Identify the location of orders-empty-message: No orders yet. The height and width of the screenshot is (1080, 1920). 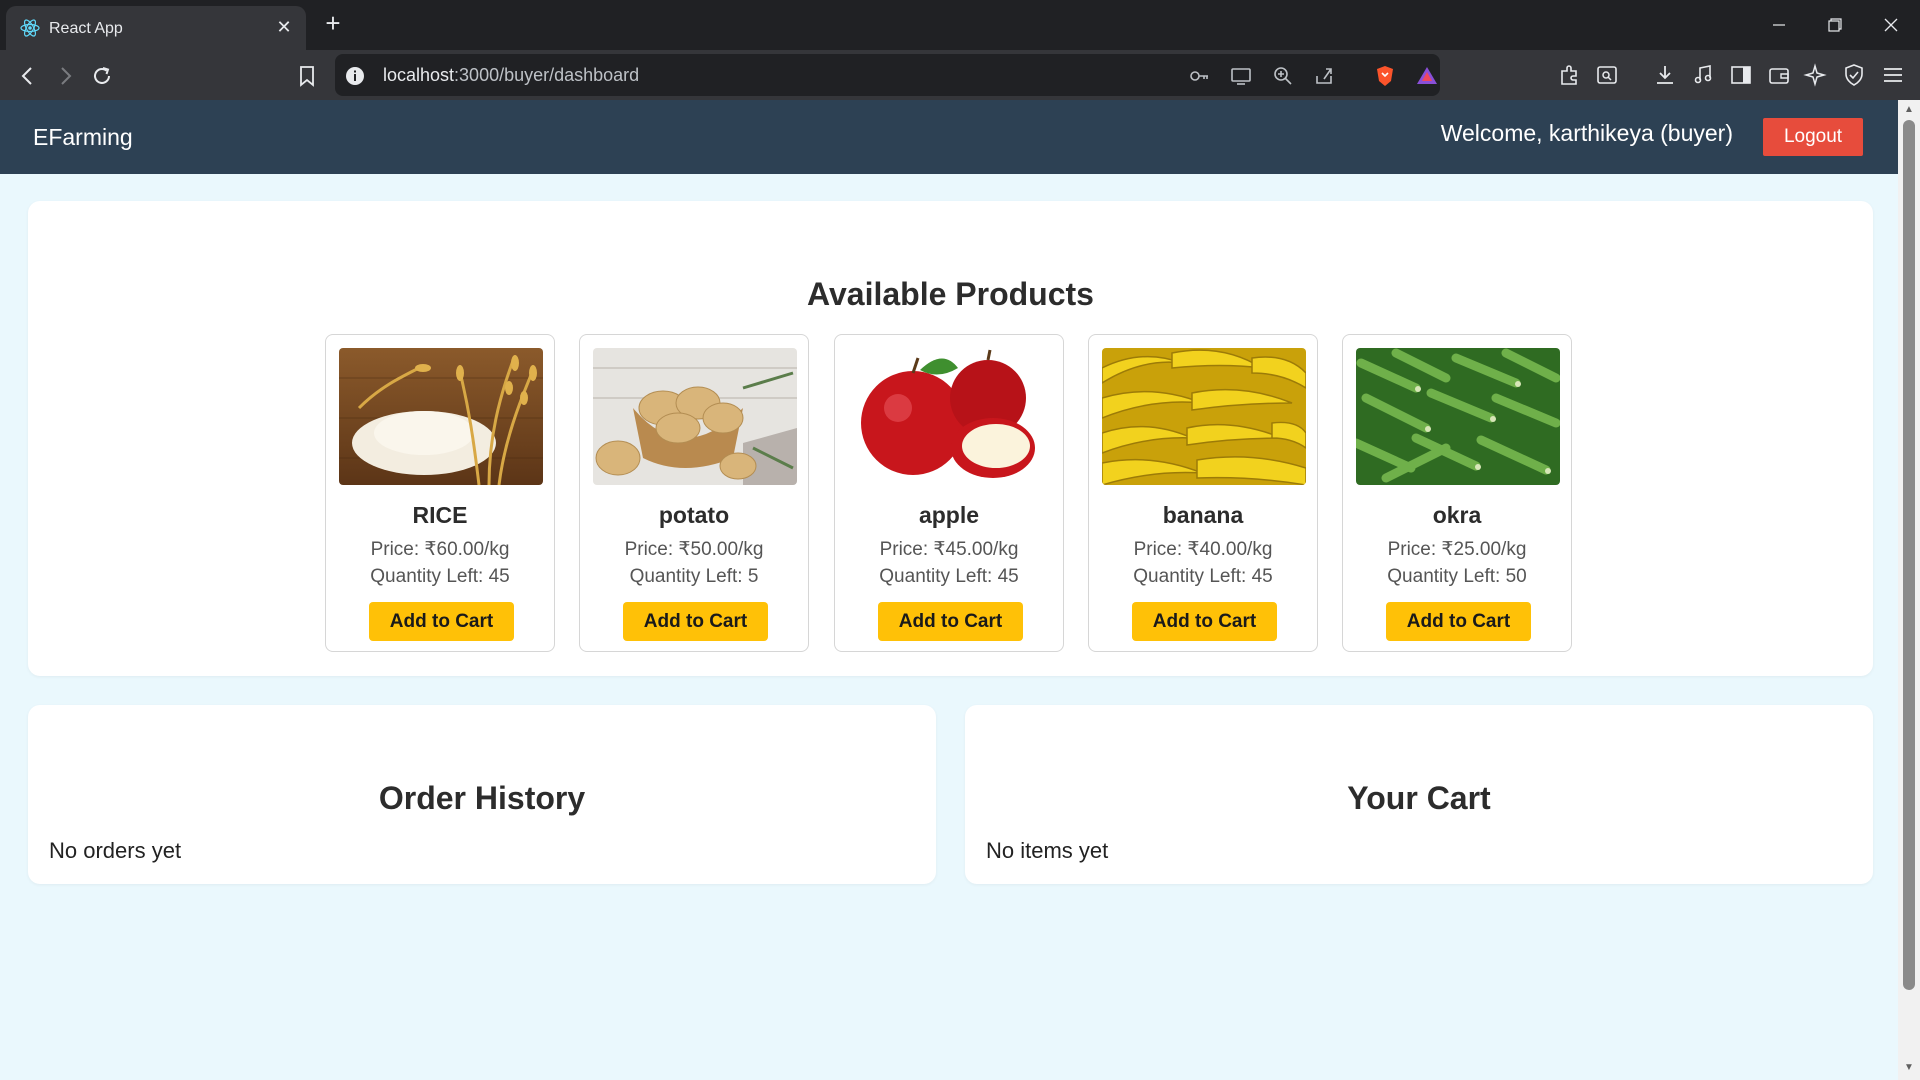
(115, 850).